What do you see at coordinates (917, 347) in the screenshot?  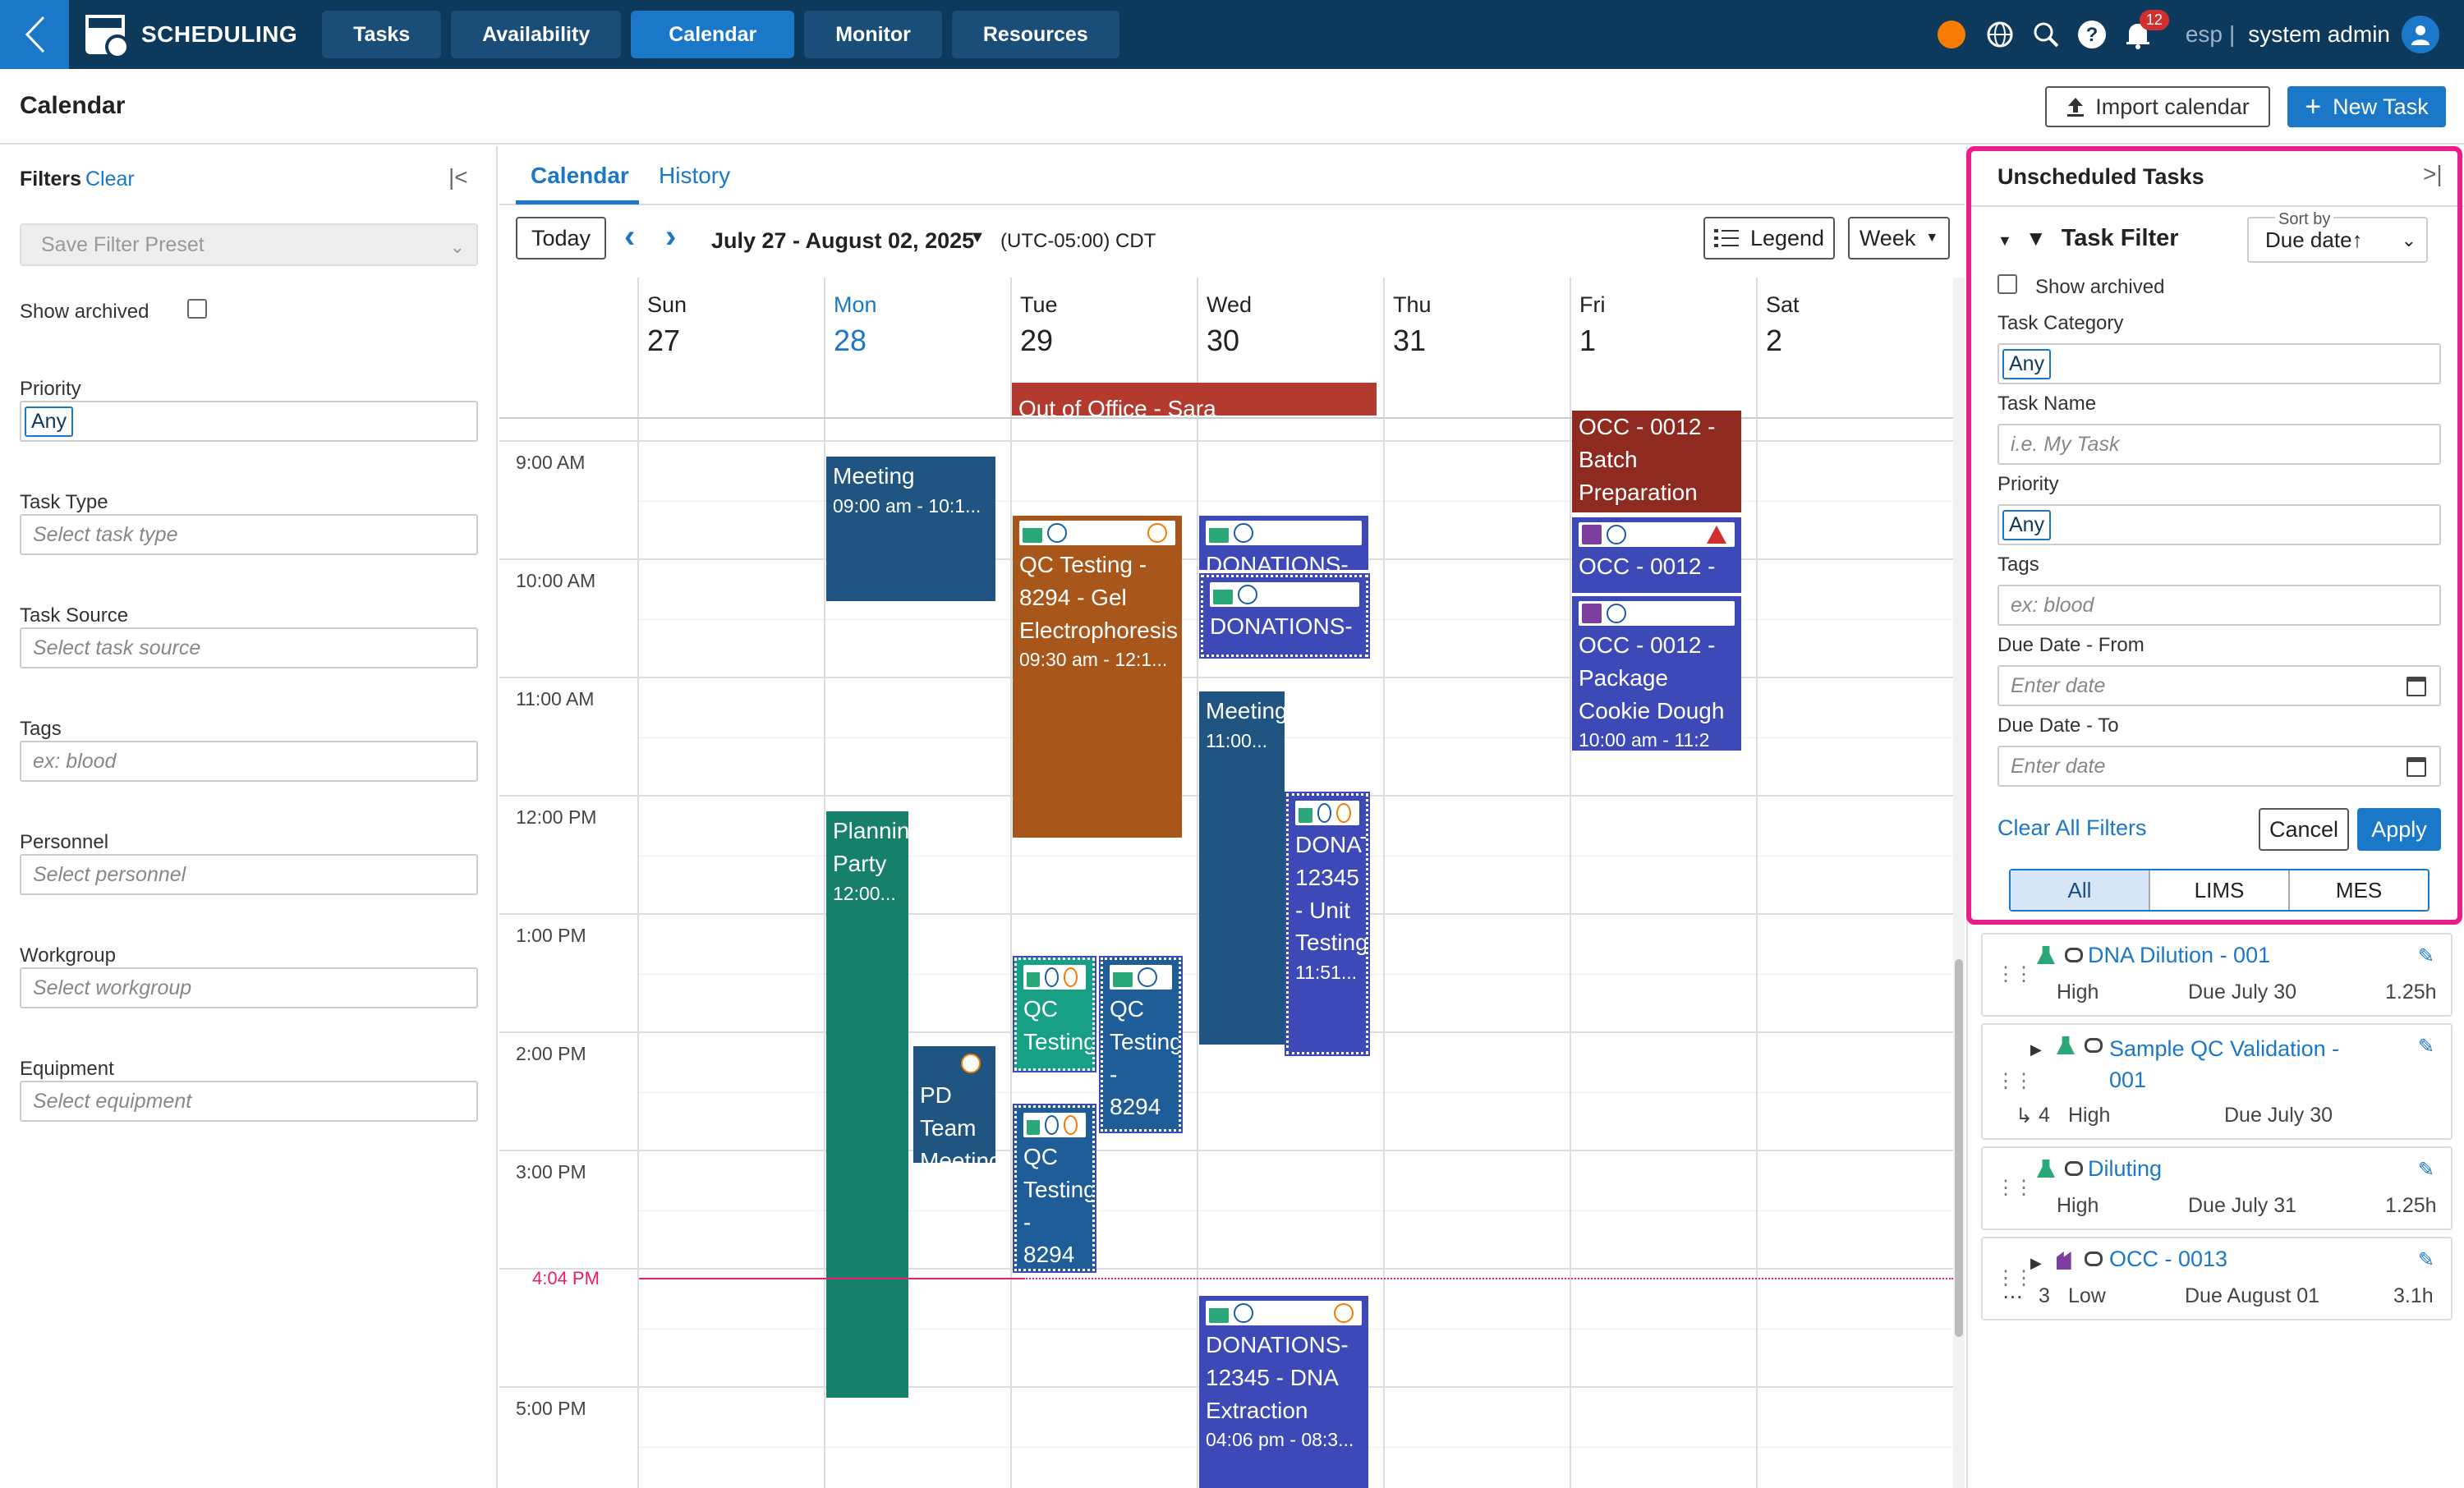 I see `day-header-mon: Mon 28` at bounding box center [917, 347].